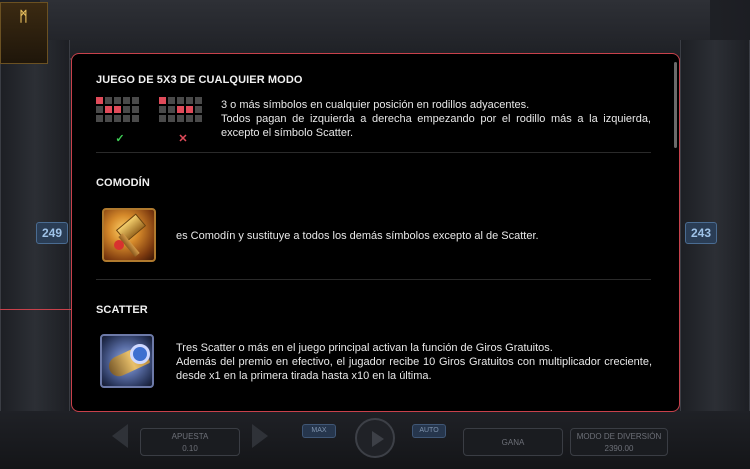 This screenshot has height=469, width=750. What do you see at coordinates (190, 436) in the screenshot?
I see `bet-label: APUESTA` at bounding box center [190, 436].